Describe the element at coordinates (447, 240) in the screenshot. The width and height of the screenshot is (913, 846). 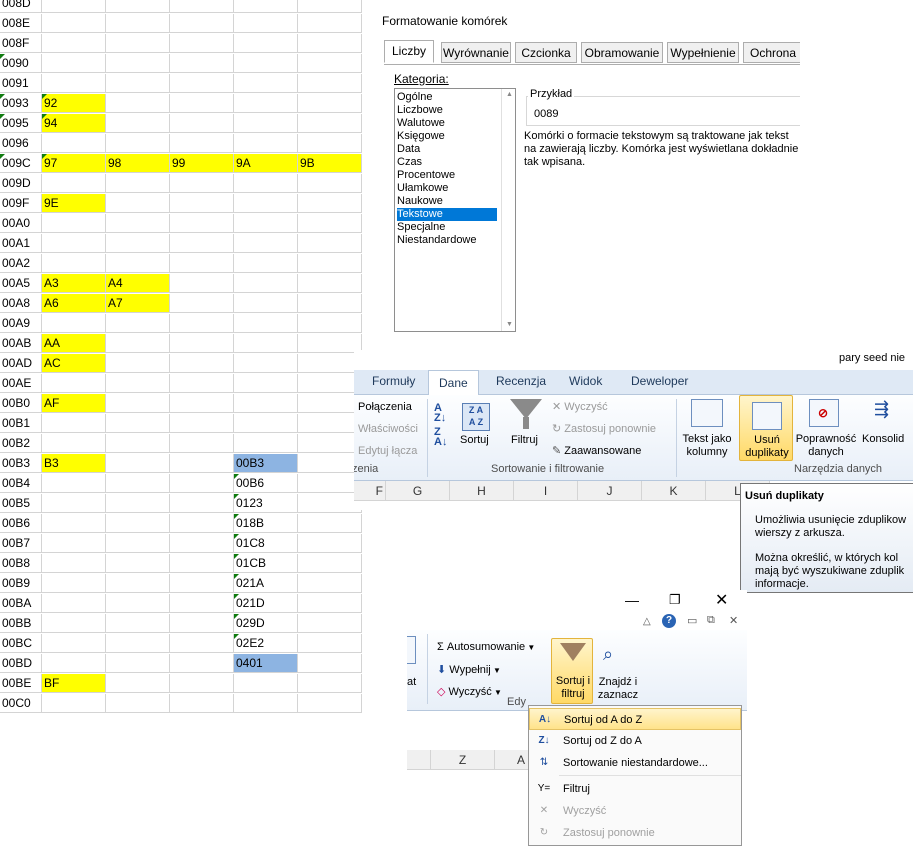
I see `category-item: Niestandardowe` at that location.